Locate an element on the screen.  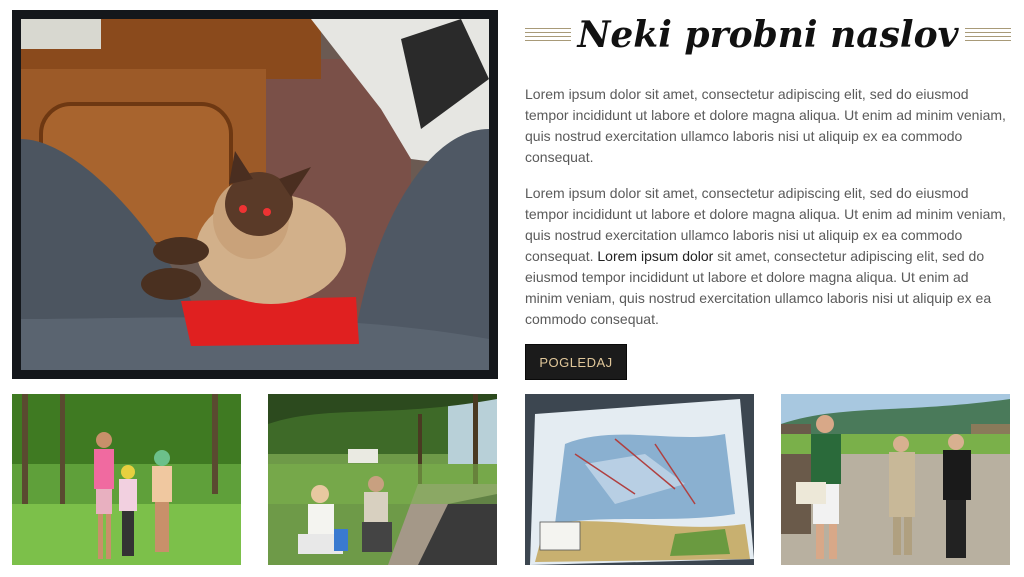
title-label: Neki probni naslov is located at coordinates (768, 35).